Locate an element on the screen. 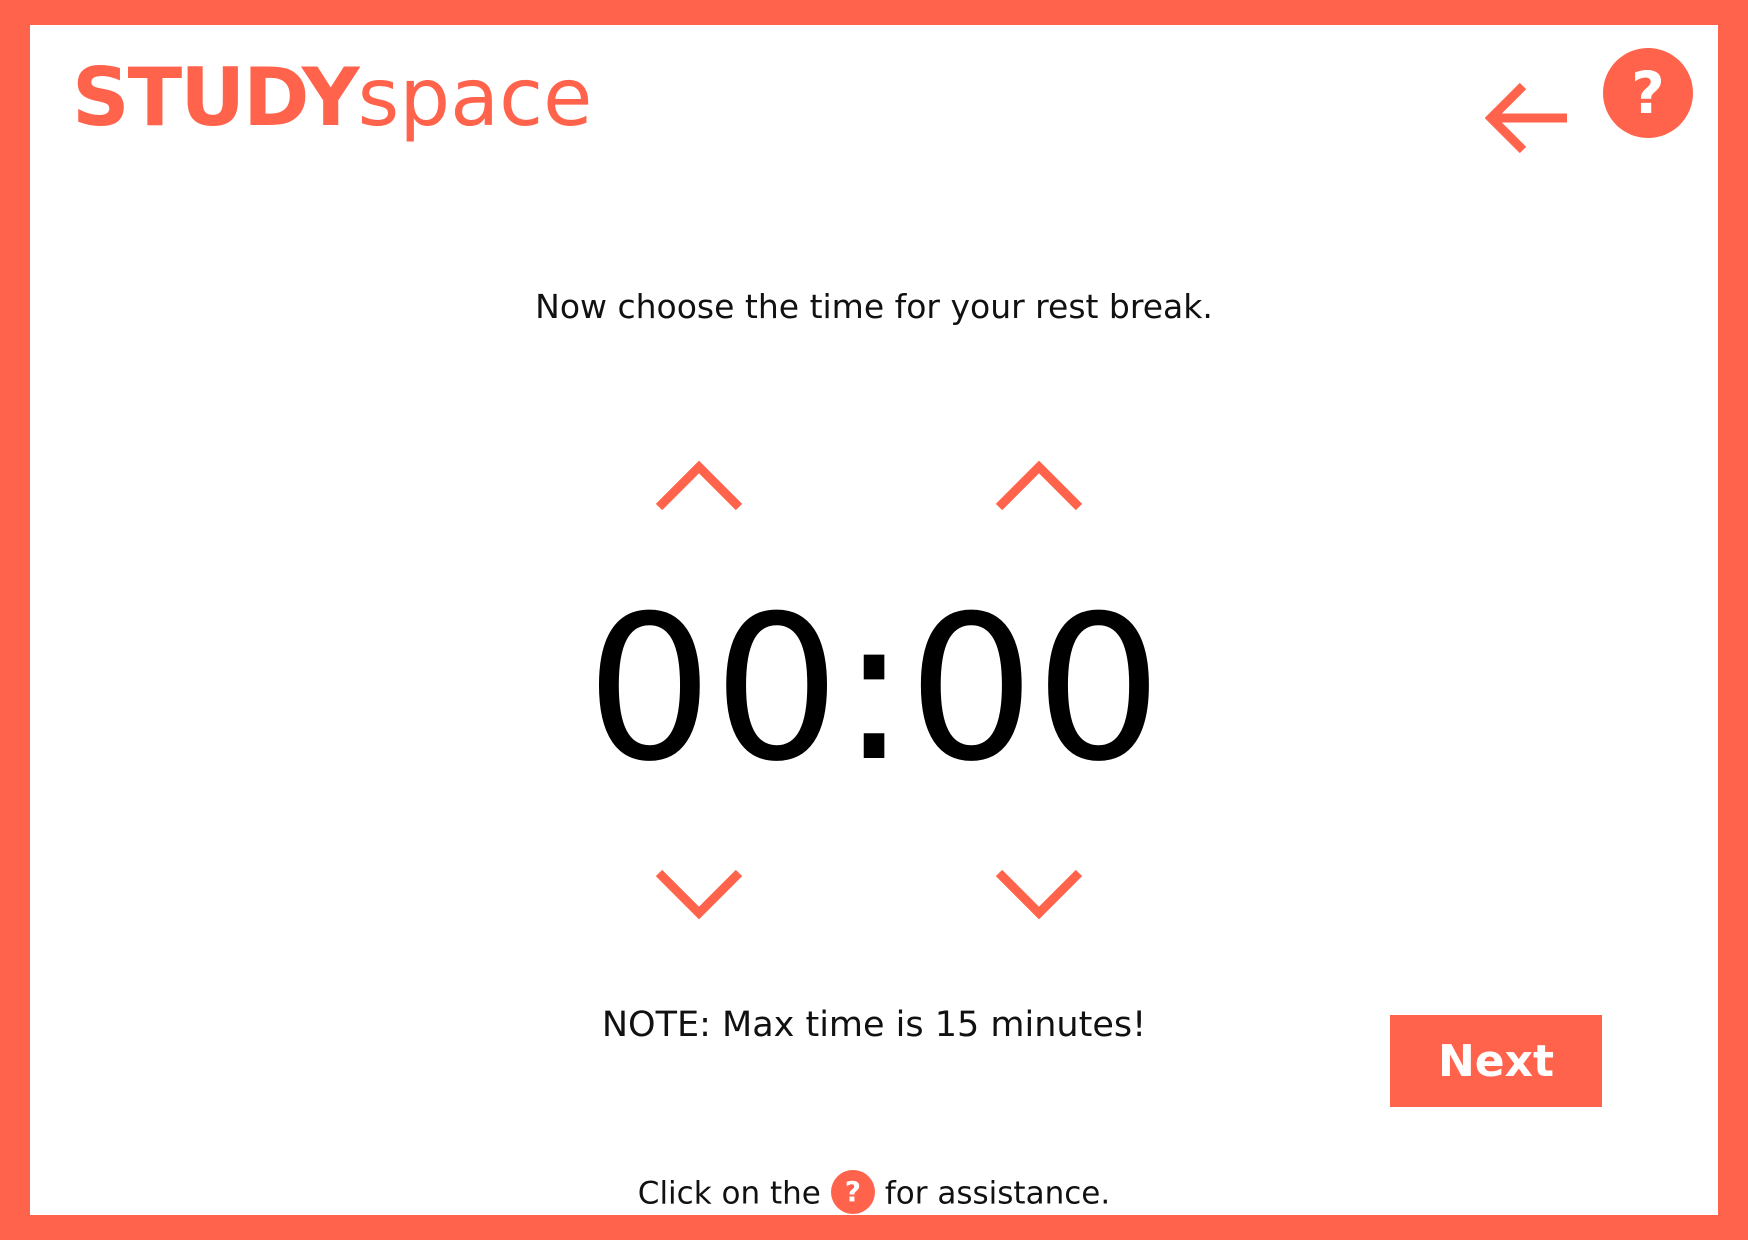  minutes-decrease-button is located at coordinates (699, 895).